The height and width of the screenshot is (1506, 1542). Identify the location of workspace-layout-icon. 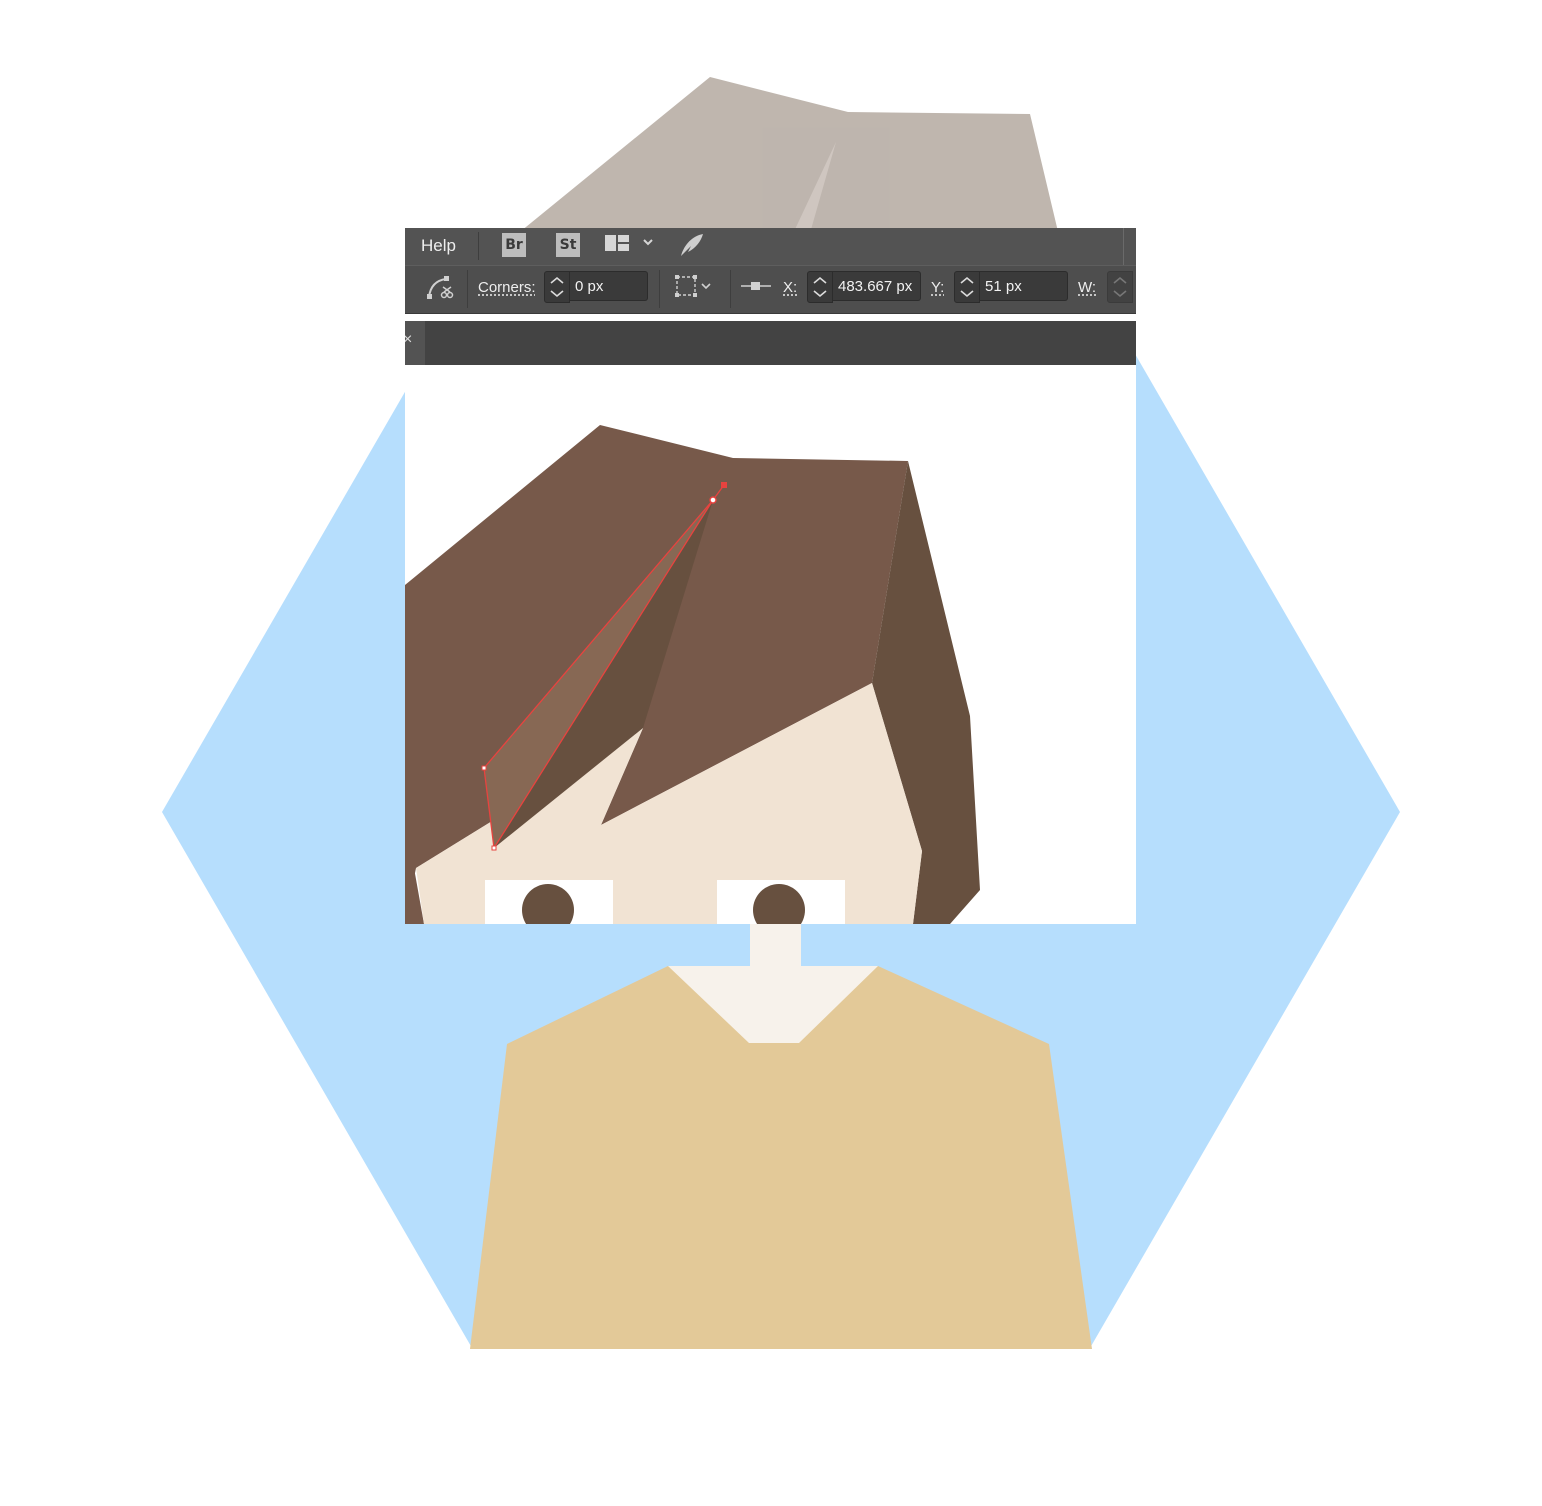
(632, 245).